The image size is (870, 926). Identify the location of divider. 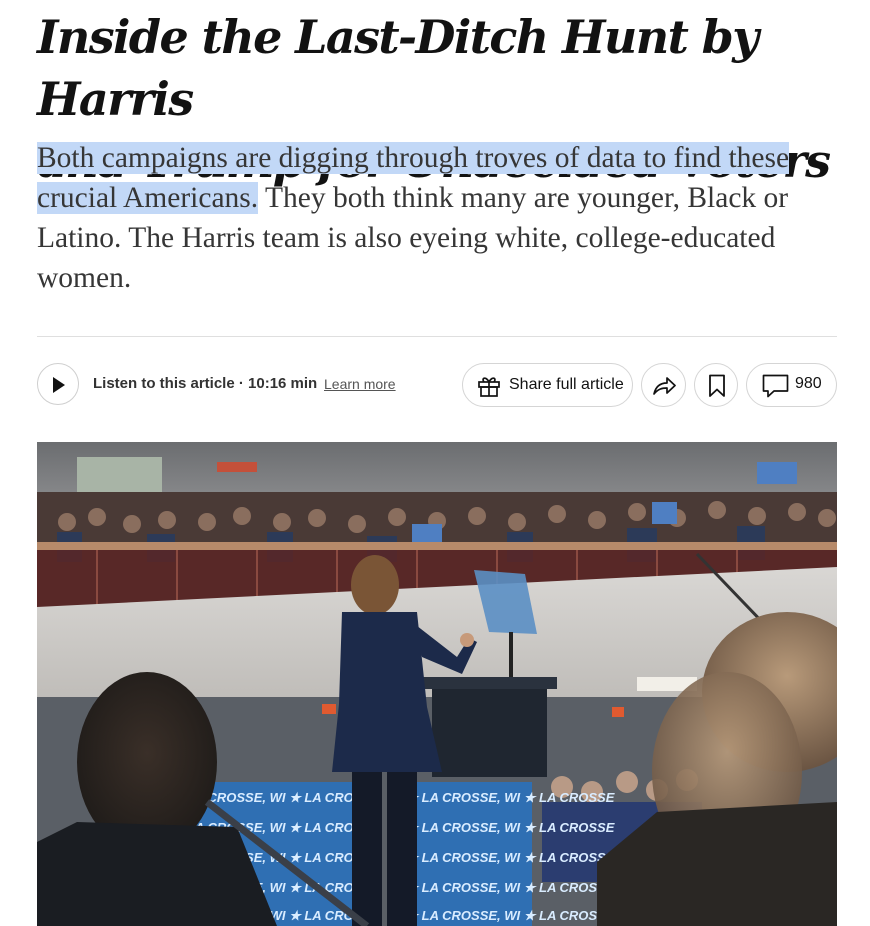
(437, 336).